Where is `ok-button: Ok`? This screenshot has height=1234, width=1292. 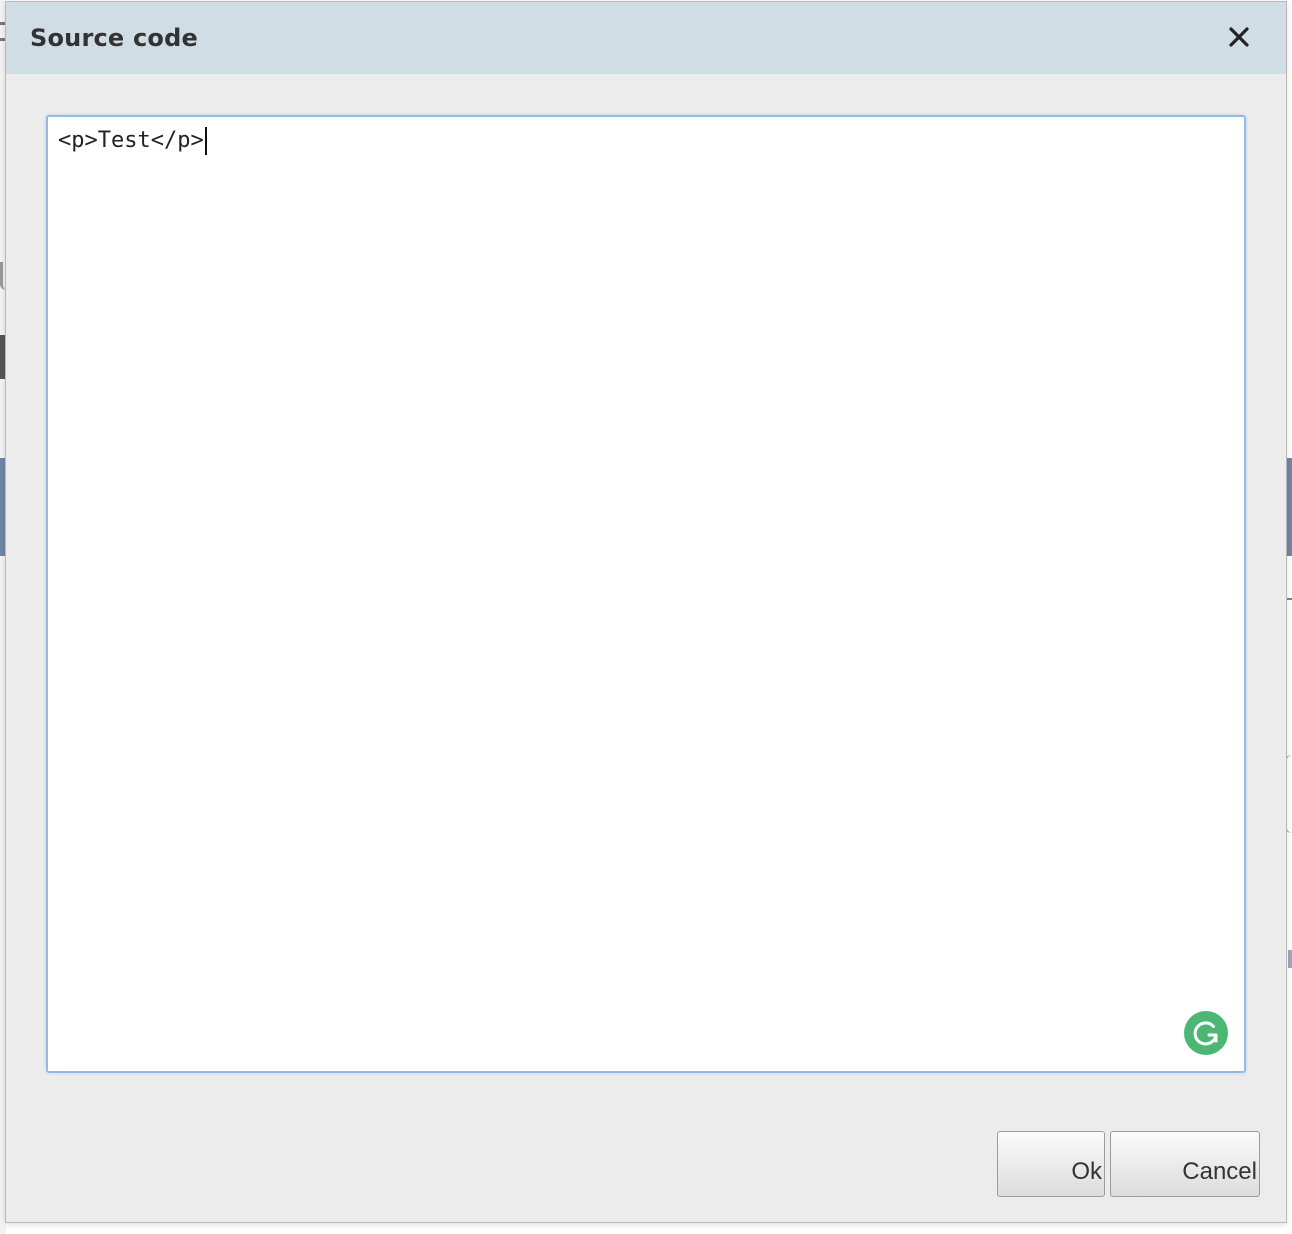
ok-button: Ok is located at coordinates (1051, 1164).